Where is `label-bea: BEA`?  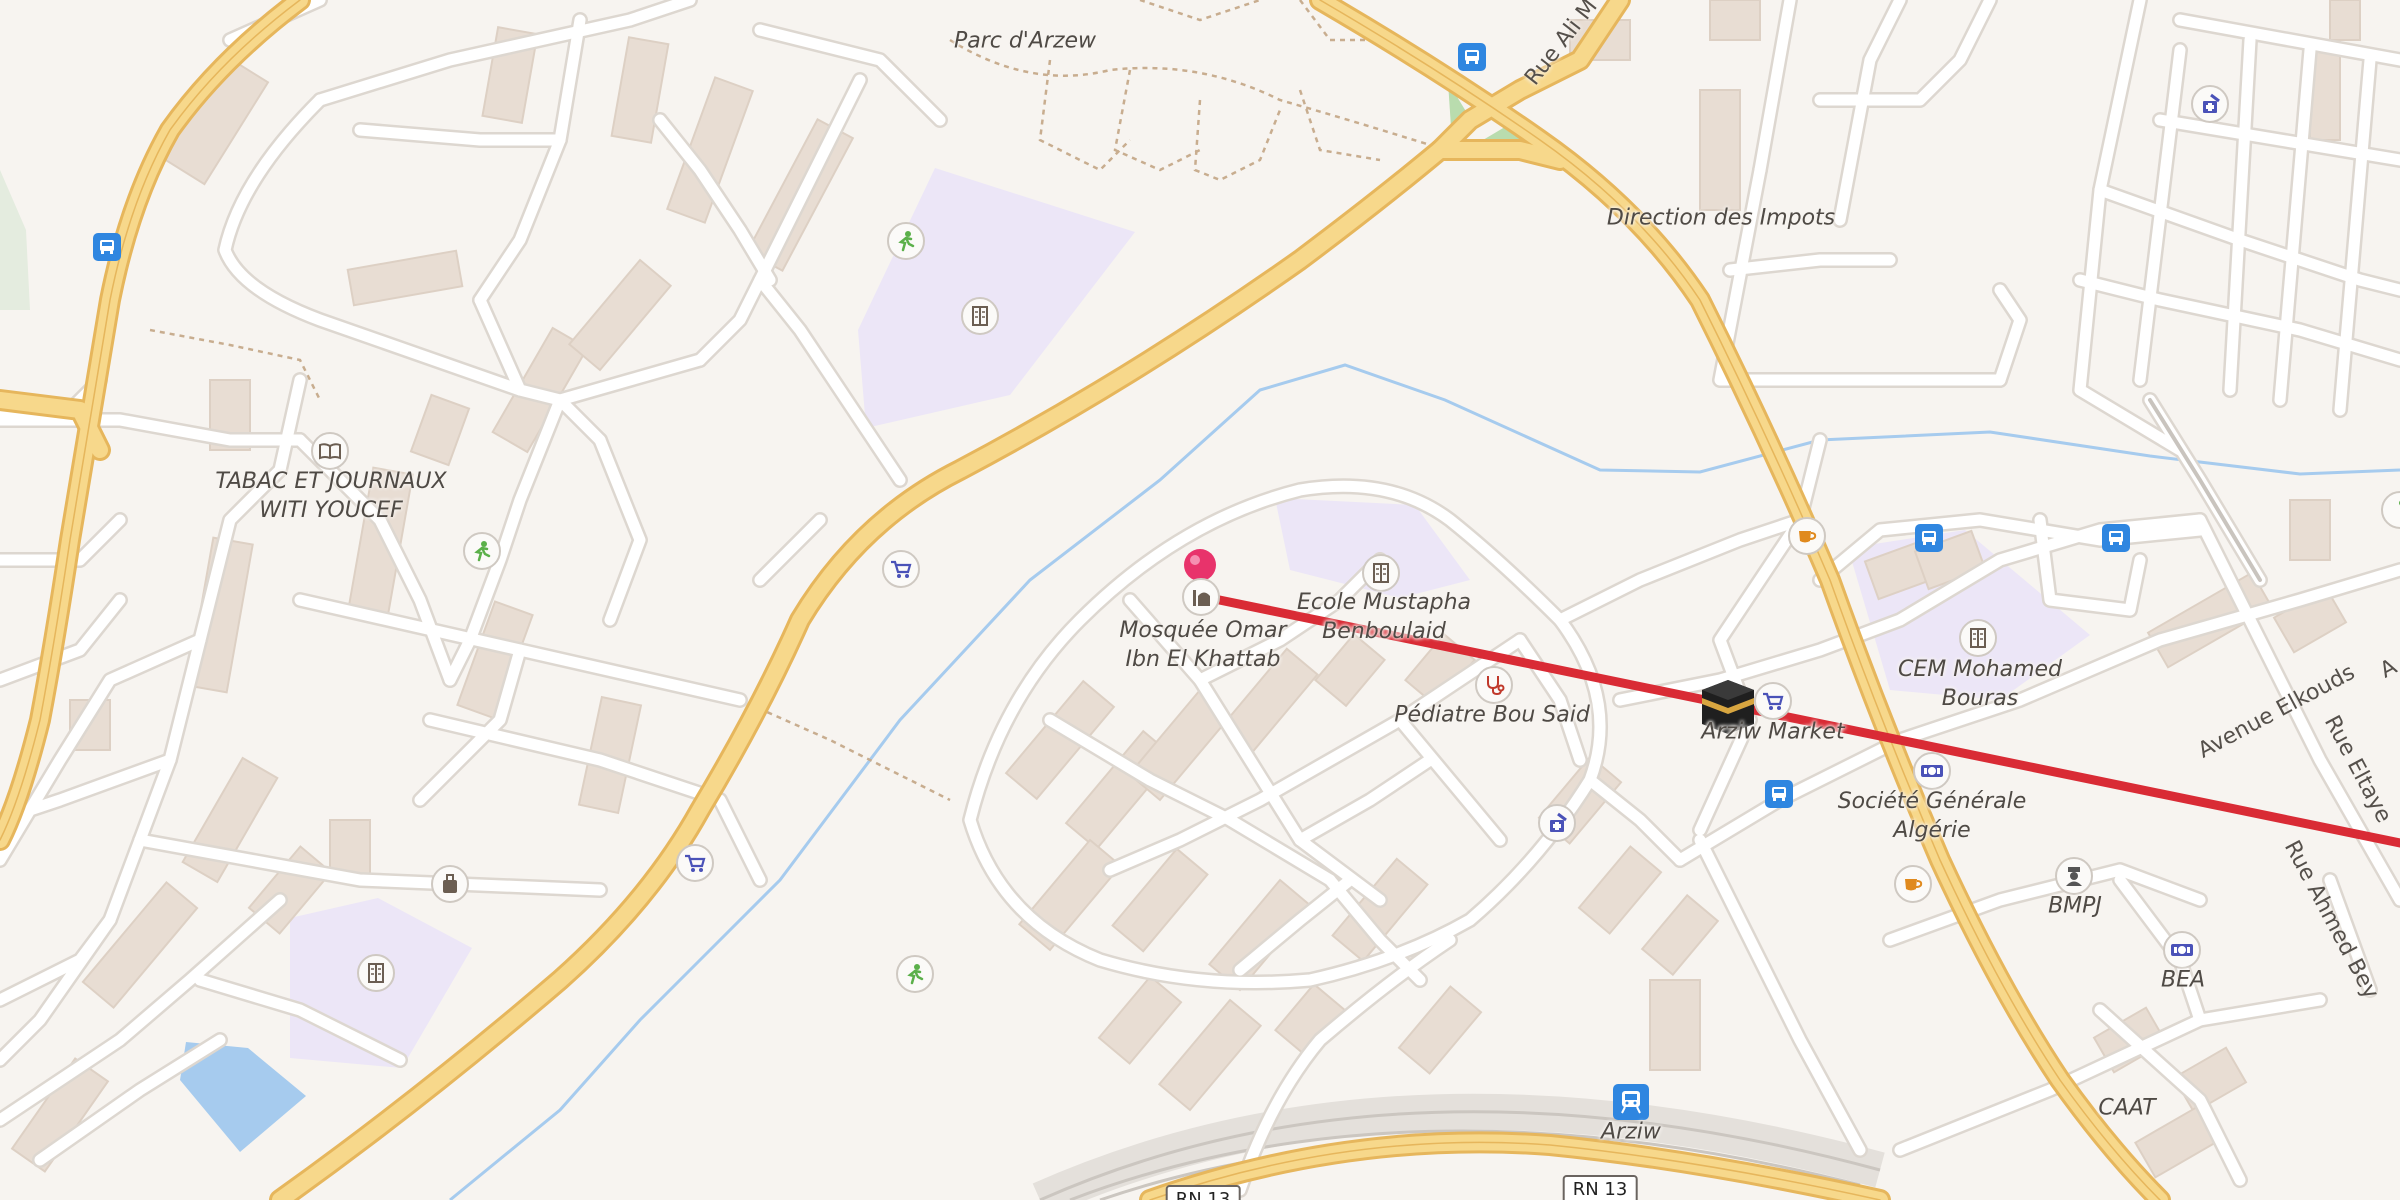 label-bea: BEA is located at coordinates (2183, 980).